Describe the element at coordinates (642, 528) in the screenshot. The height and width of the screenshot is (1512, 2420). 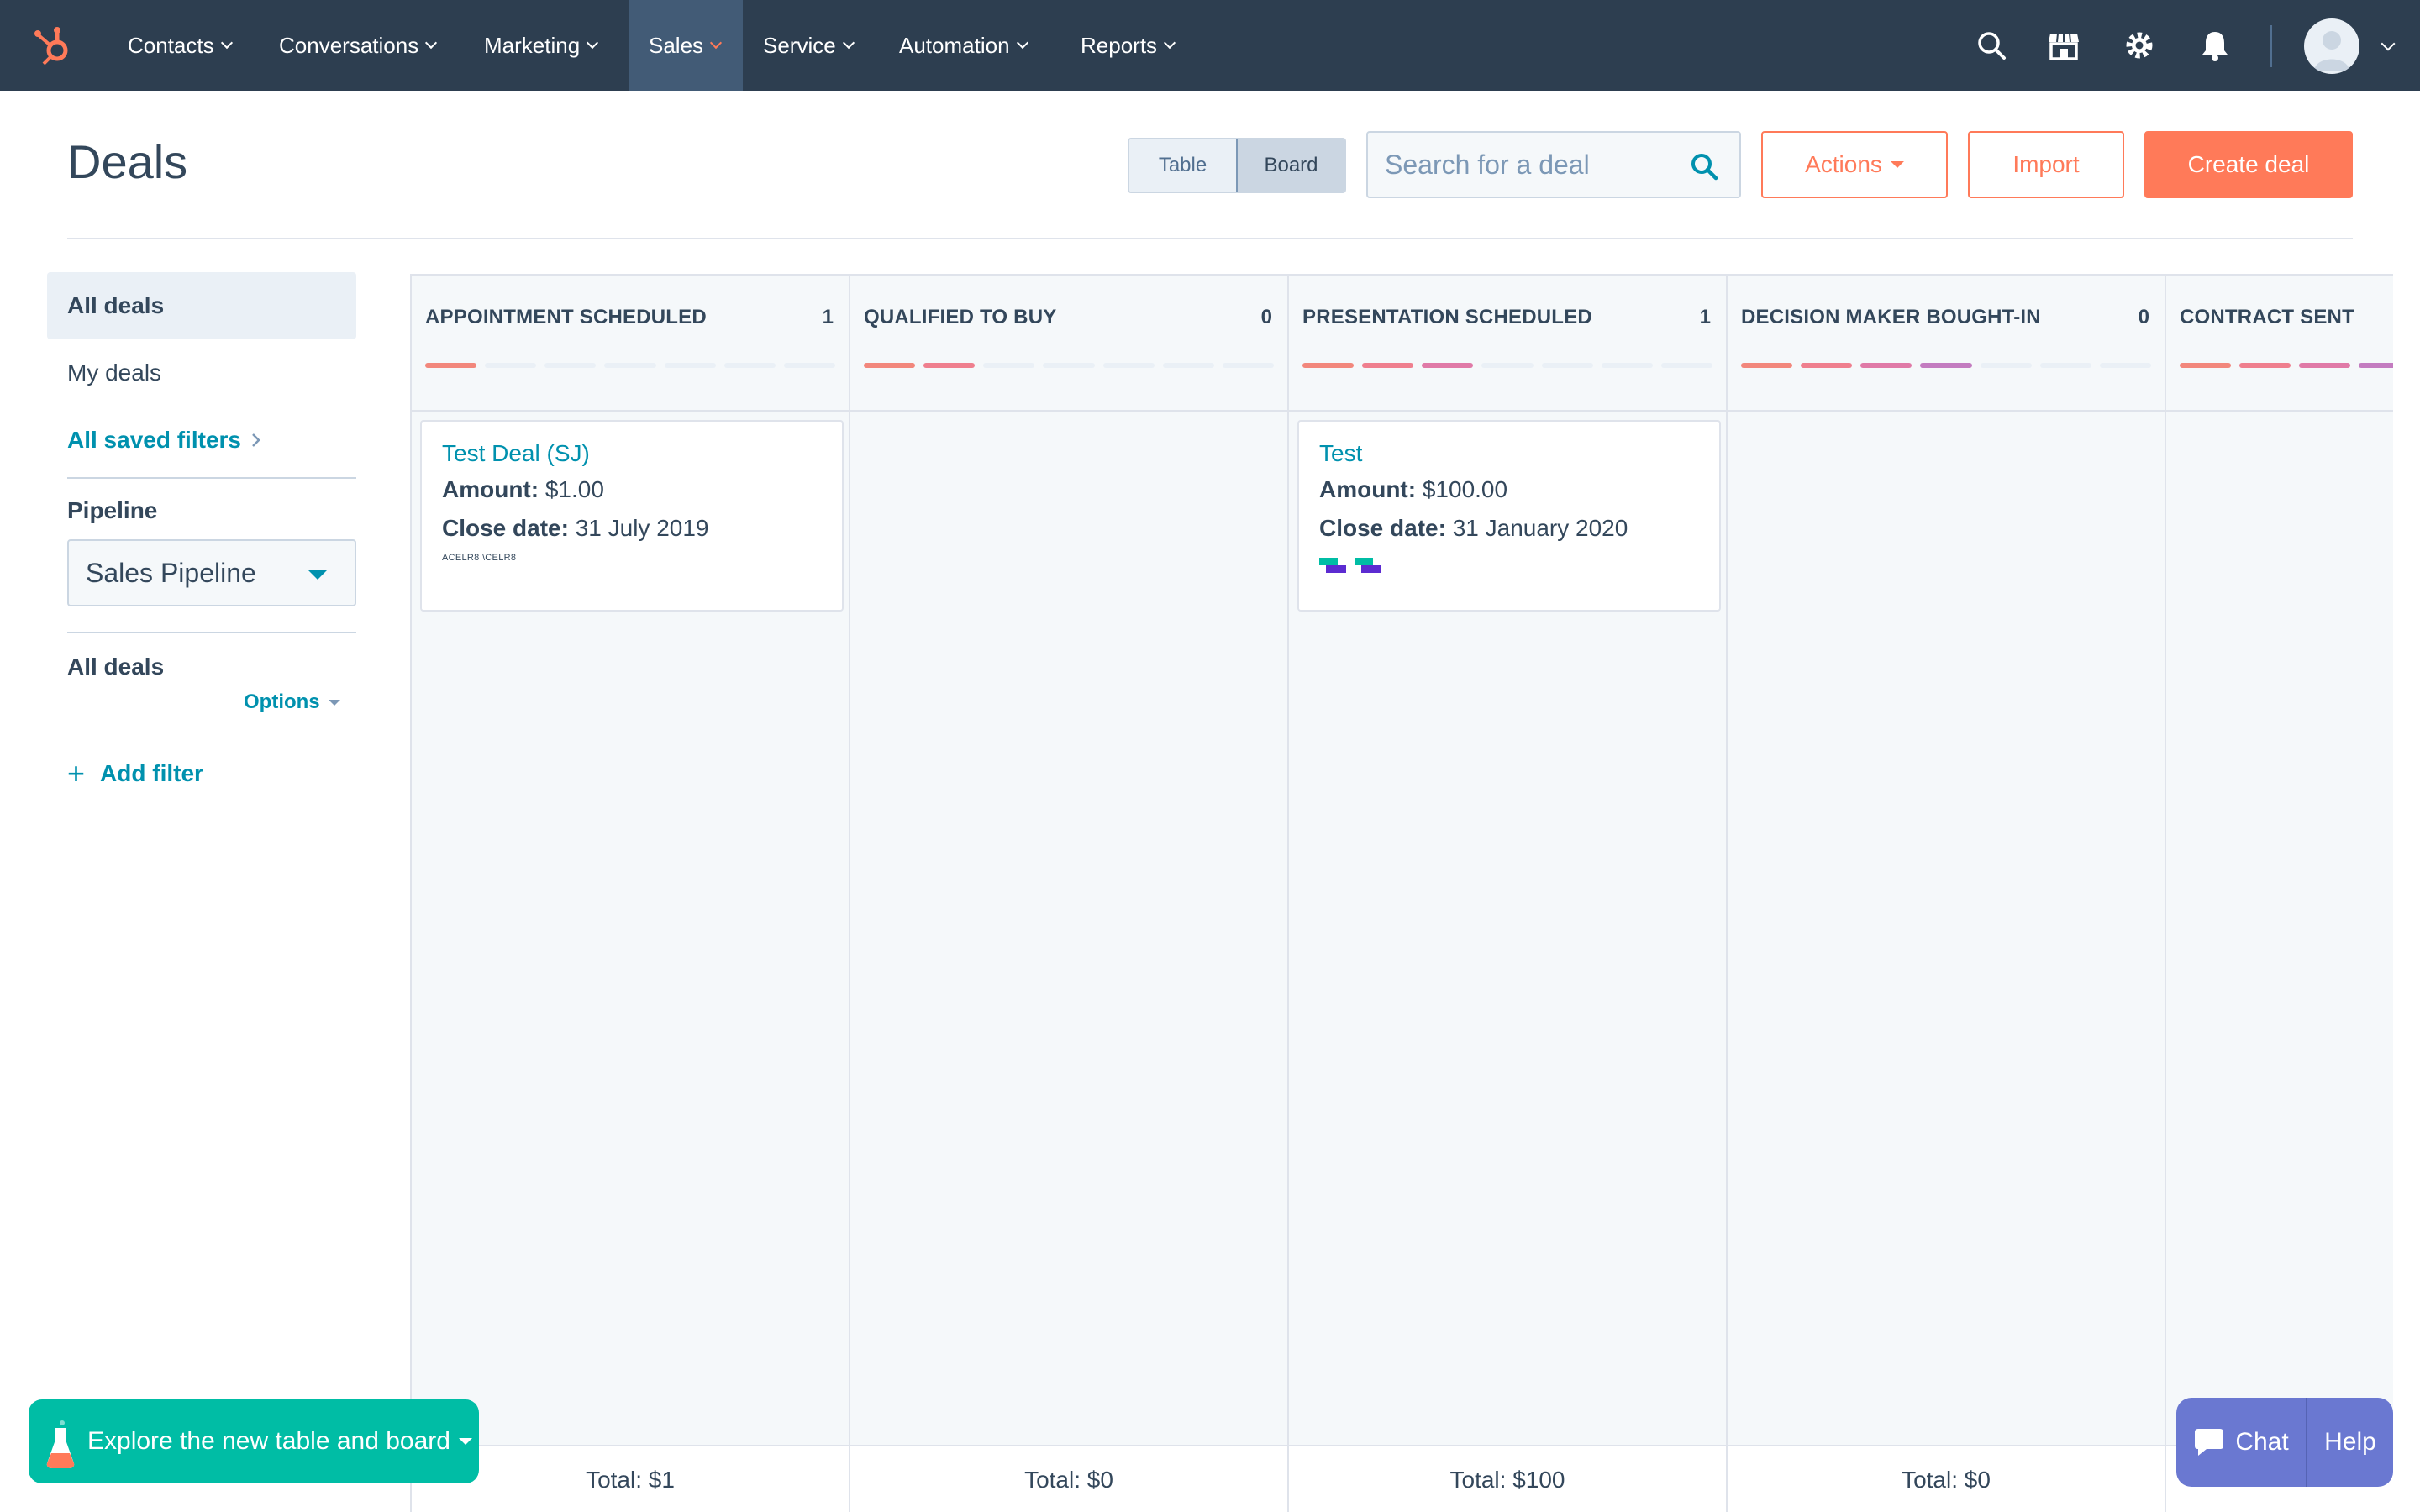
I see `close-date-value: 31 July 2019` at that location.